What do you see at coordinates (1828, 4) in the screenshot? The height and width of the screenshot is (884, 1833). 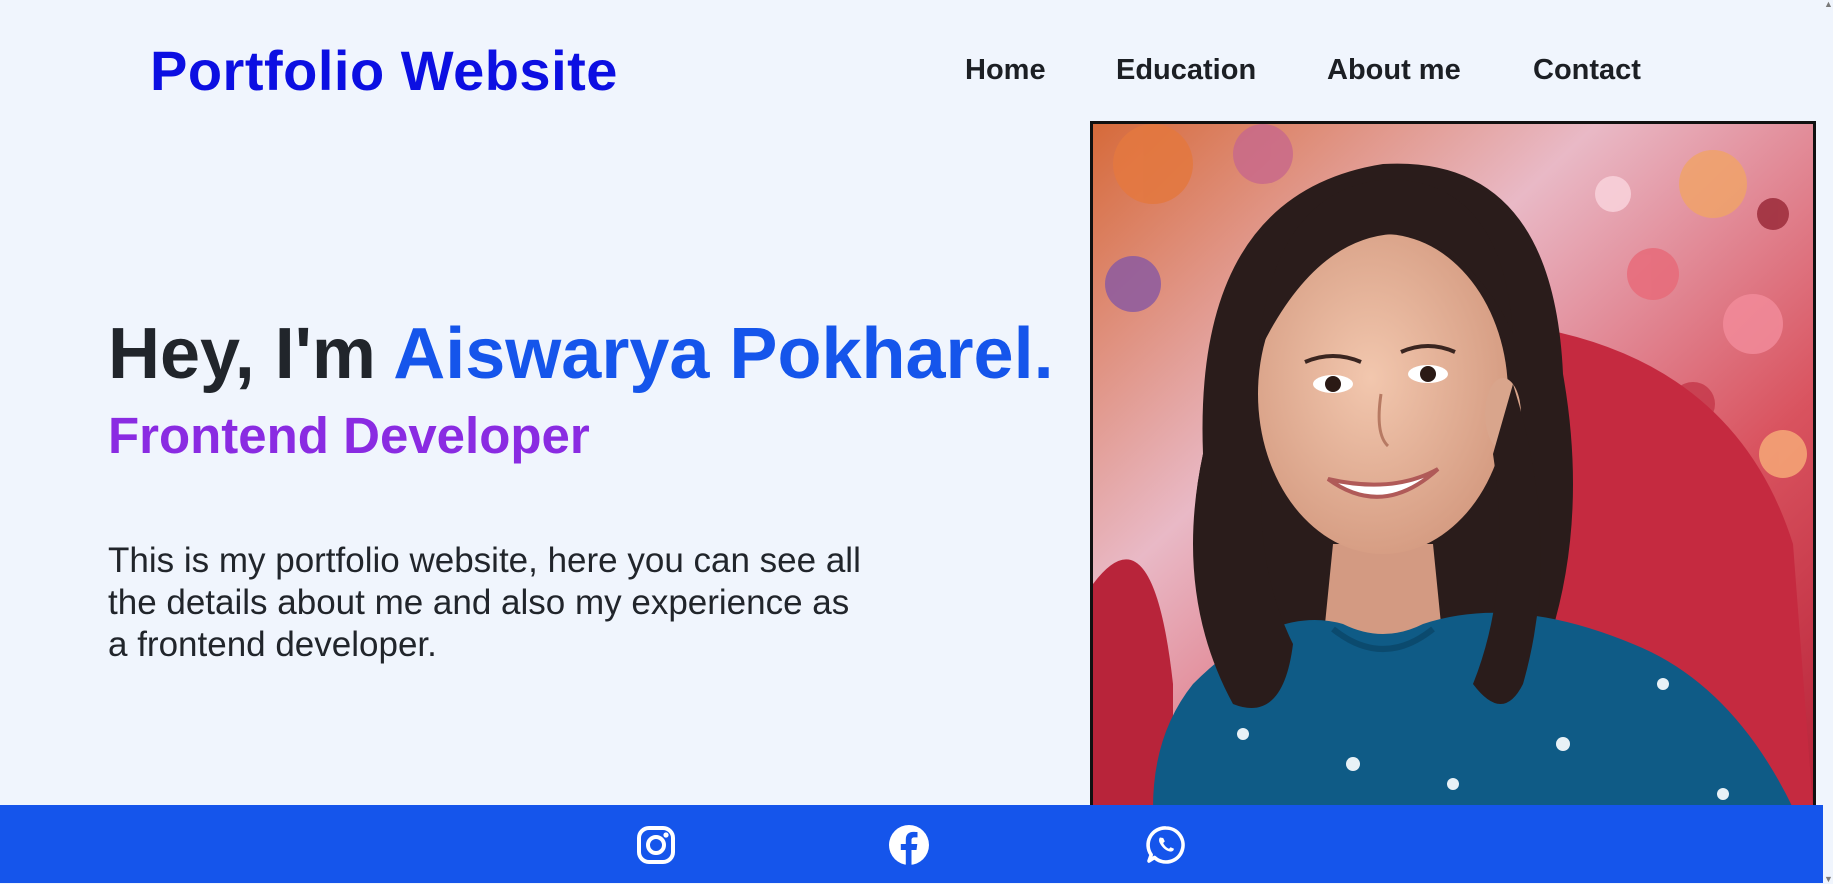 I see `scroll-up-icon: ▲` at bounding box center [1828, 4].